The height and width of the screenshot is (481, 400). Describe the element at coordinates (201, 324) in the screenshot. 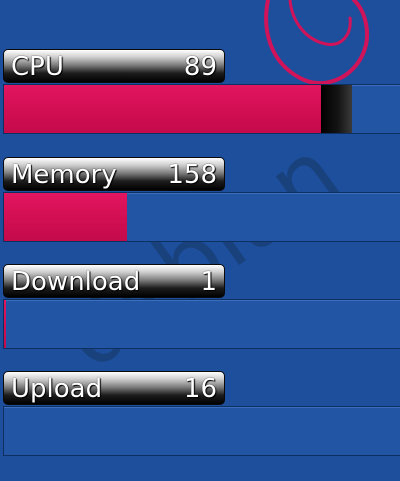

I see `download-bar` at that location.